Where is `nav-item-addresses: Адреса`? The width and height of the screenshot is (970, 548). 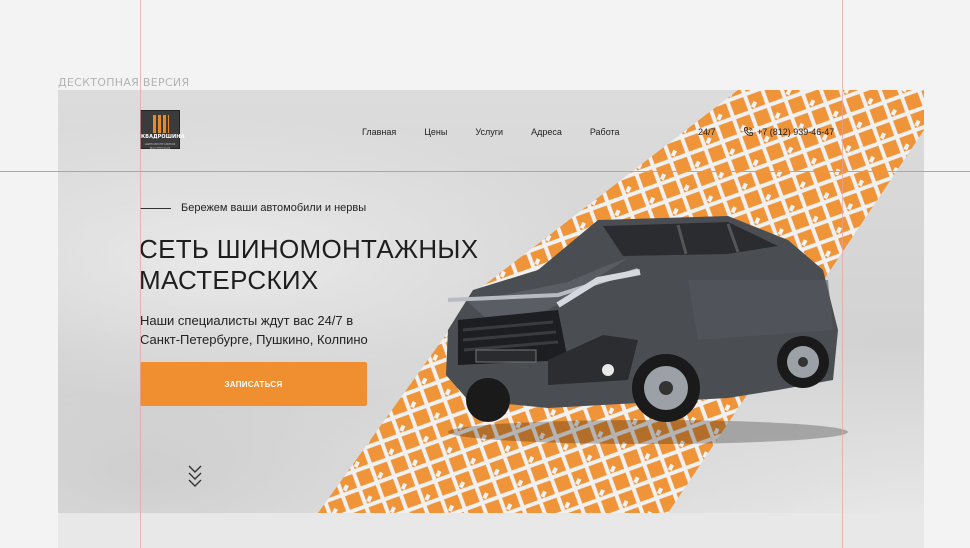 nav-item-addresses: Адреса is located at coordinates (546, 132).